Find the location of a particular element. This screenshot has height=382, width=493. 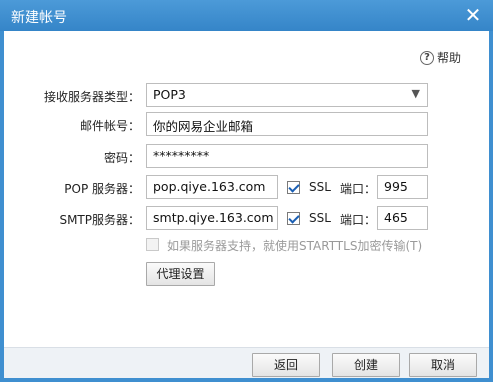

pop-server-label: POP 服务器： is located at coordinates (102, 189).